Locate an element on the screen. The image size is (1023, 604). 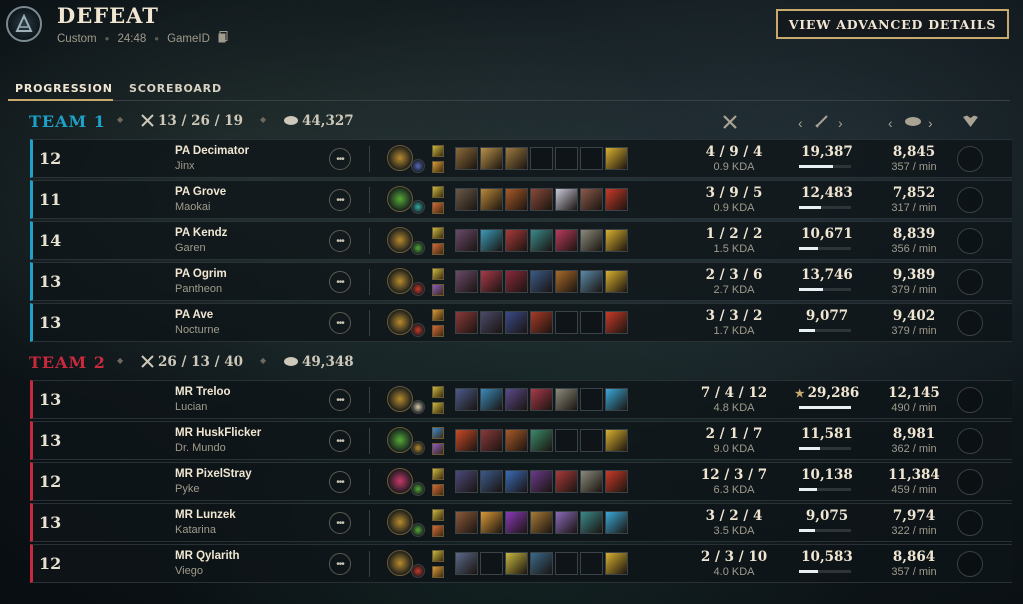
player-name: PA Ogrim is located at coordinates (201, 274).